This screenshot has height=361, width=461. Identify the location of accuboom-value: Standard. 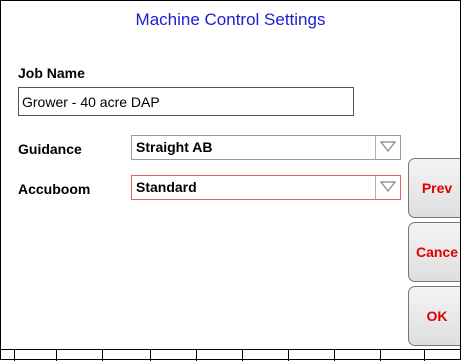
(166, 187).